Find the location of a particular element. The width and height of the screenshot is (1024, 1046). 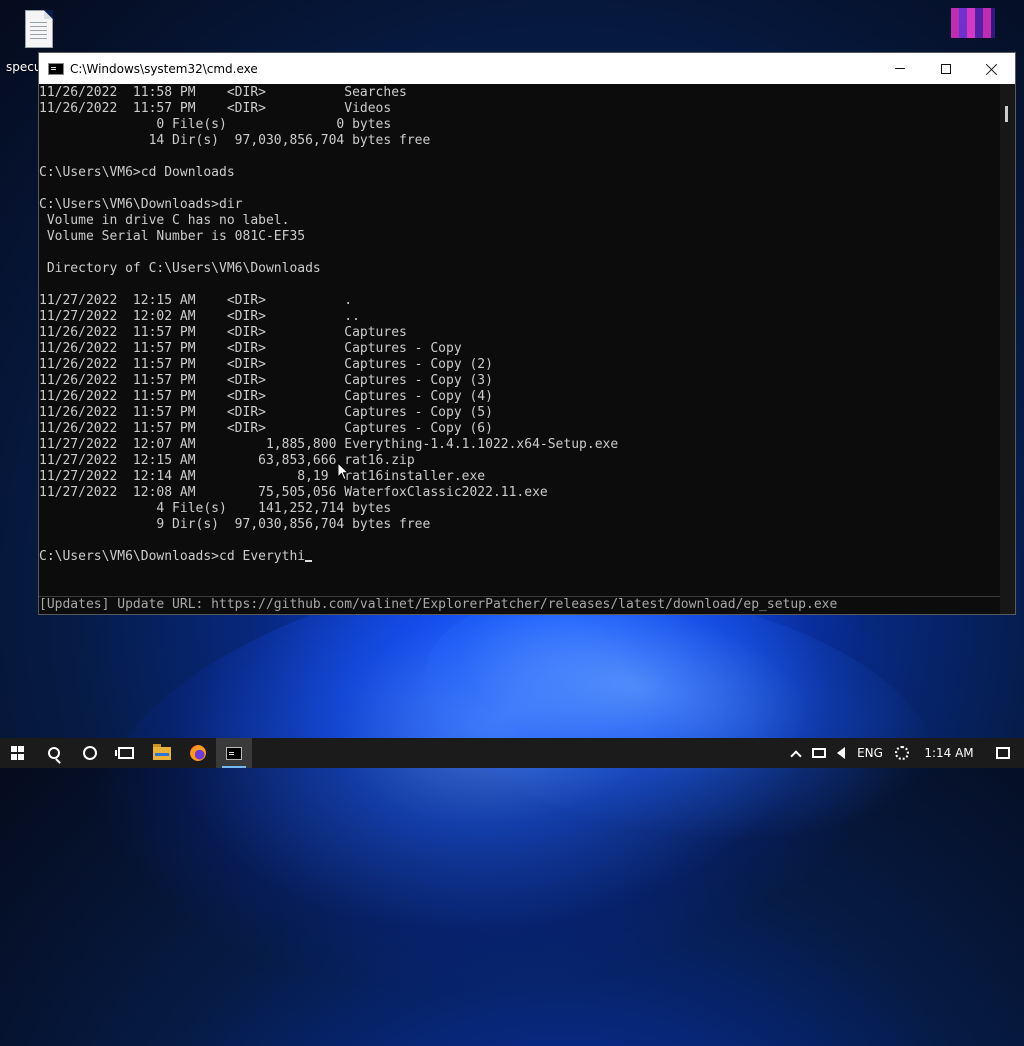

task-view-icon is located at coordinates (124, 753).